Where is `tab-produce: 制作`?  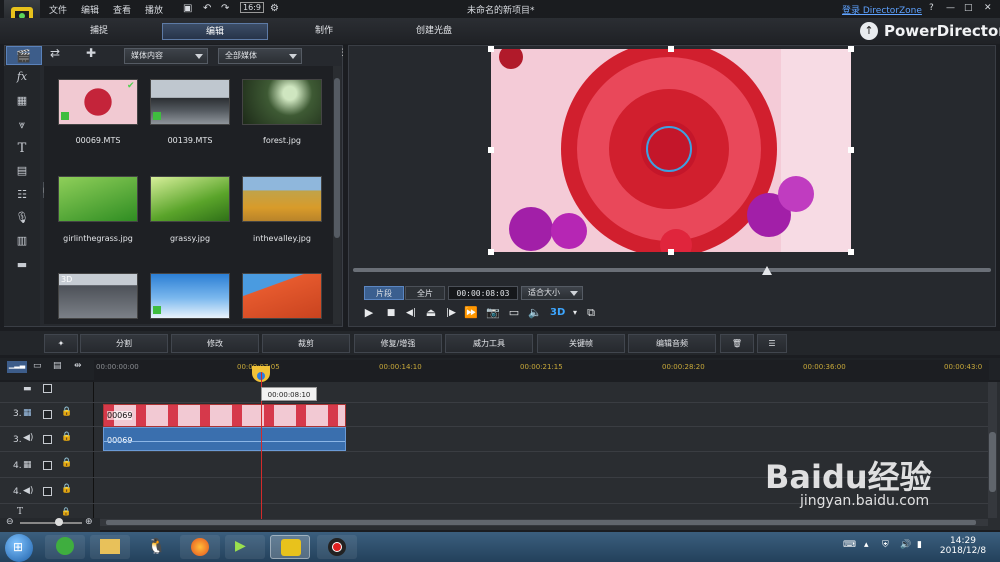
tab-produce: 制作 is located at coordinates (324, 31).